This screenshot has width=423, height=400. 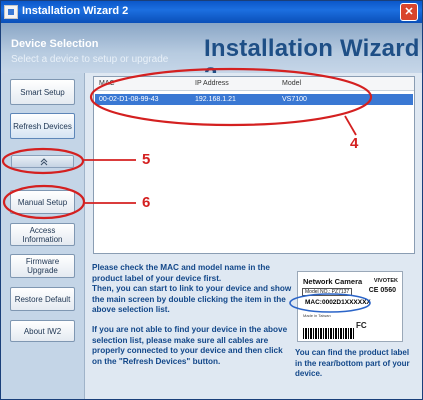 What do you see at coordinates (354, 143) in the screenshot?
I see `annotation-number-4: 4` at bounding box center [354, 143].